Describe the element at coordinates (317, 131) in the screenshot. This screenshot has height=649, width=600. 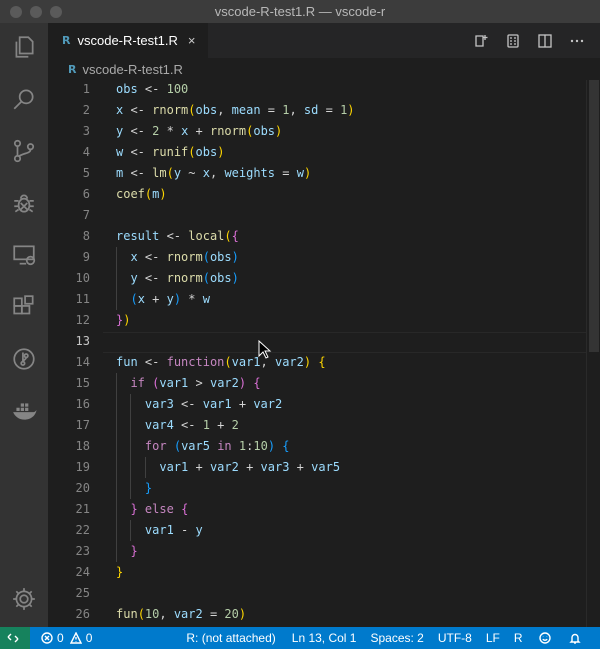
I see `code-line: 3 y <- 2 * x + rnorm(obs)` at that location.